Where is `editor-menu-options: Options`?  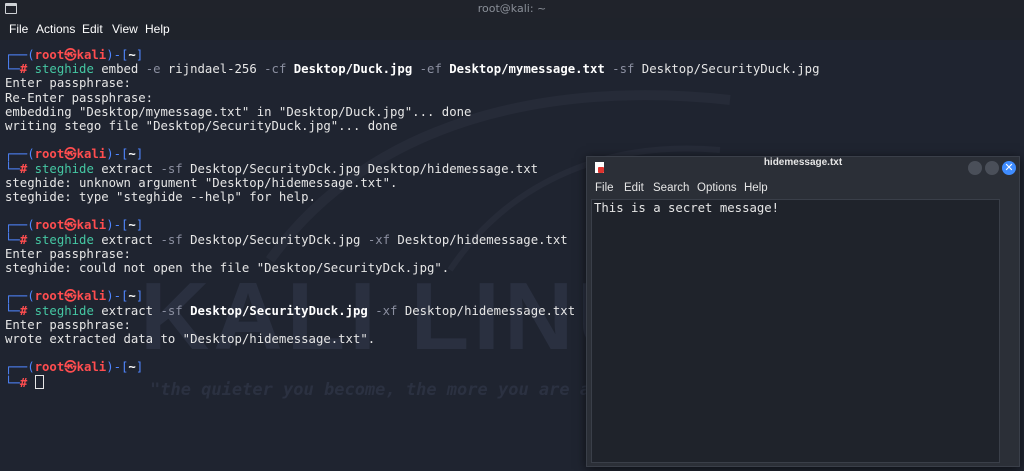
editor-menu-options: Options is located at coordinates (717, 188).